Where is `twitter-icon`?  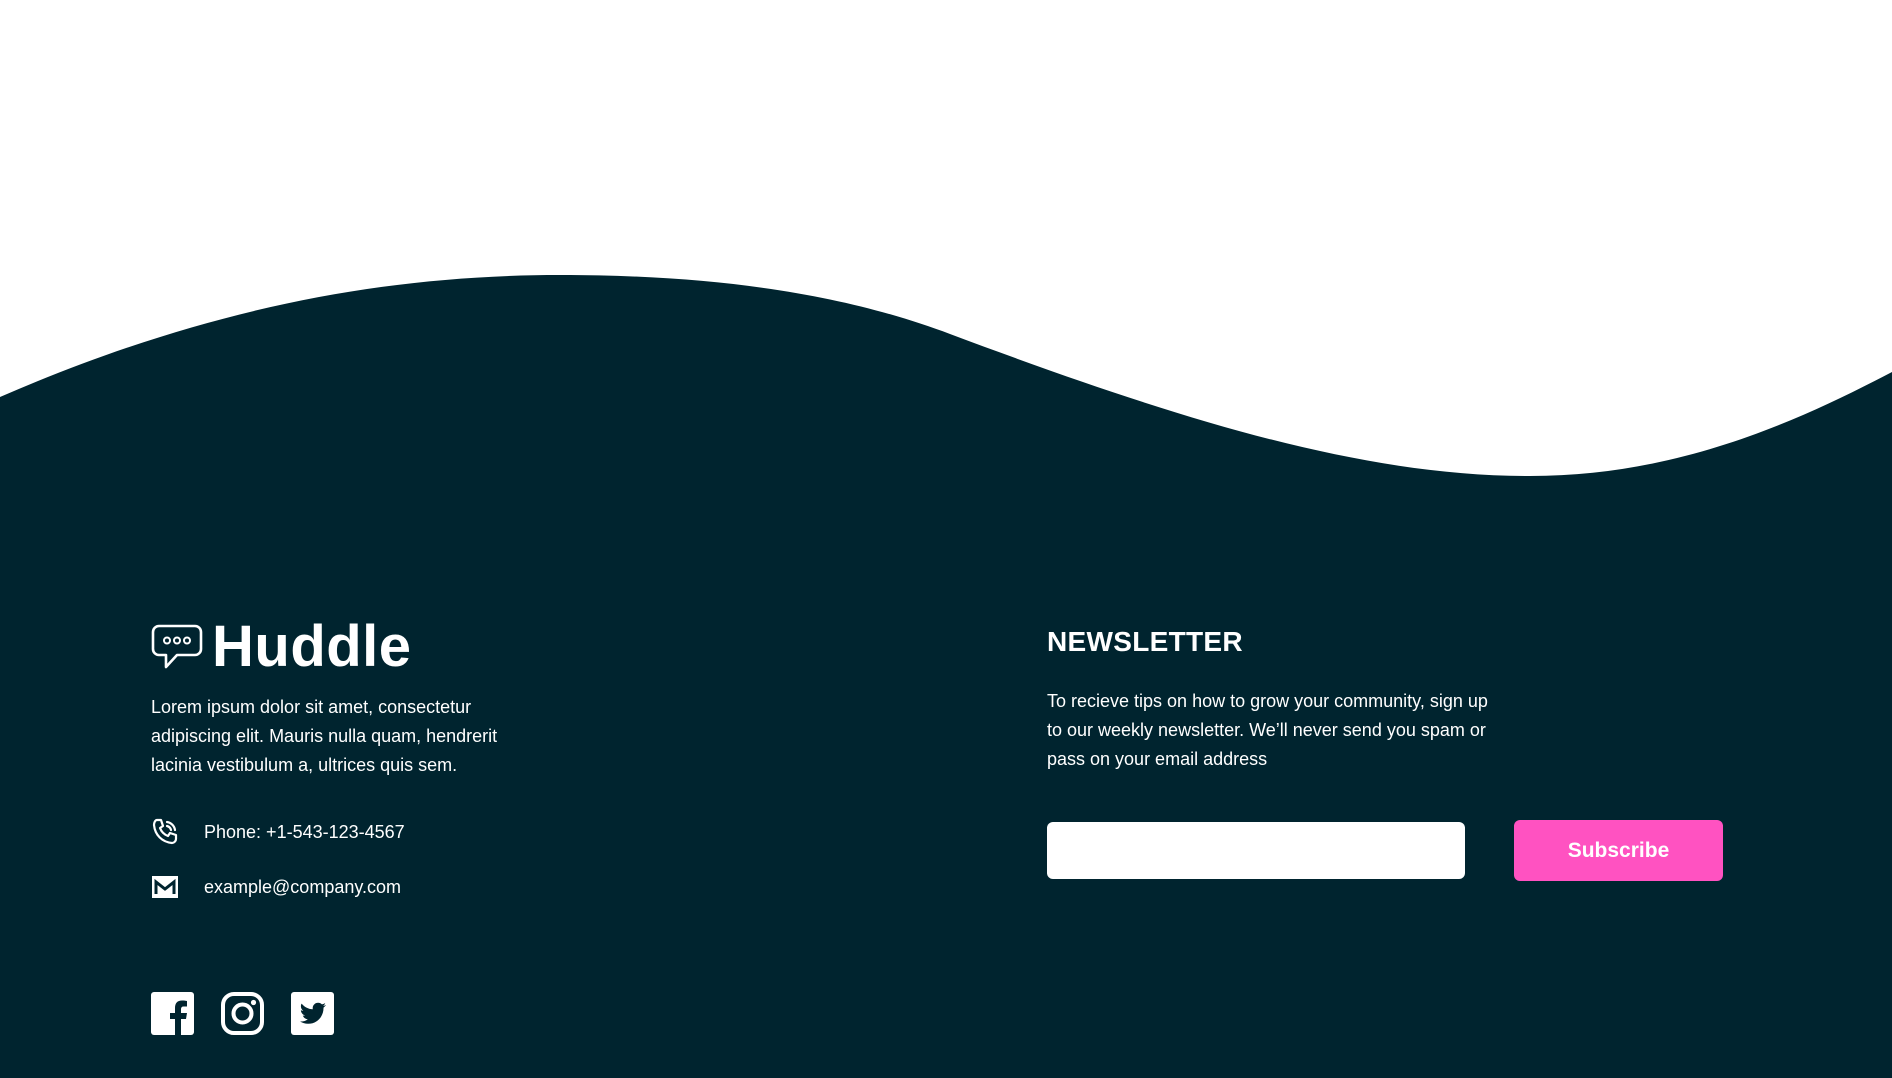 twitter-icon is located at coordinates (312, 1013).